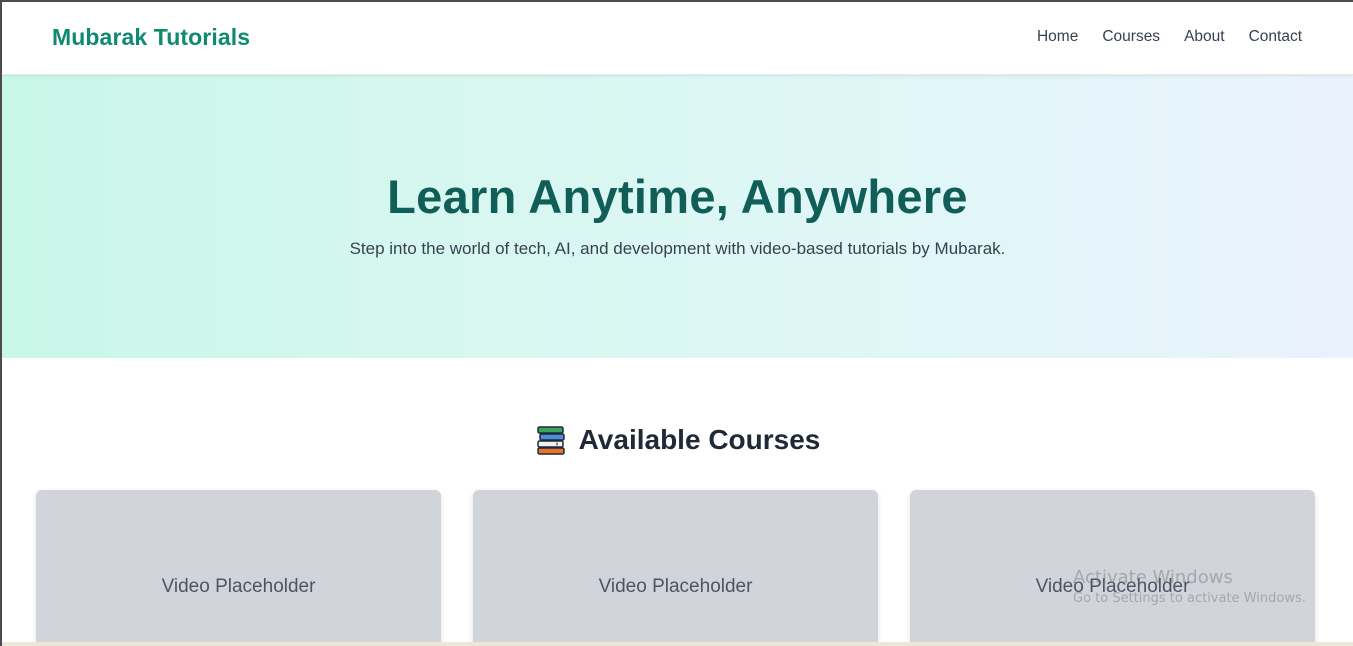 Image resolution: width=1353 pixels, height=646 pixels. What do you see at coordinates (1131, 37) in the screenshot?
I see `nav-link-courses: Courses` at bounding box center [1131, 37].